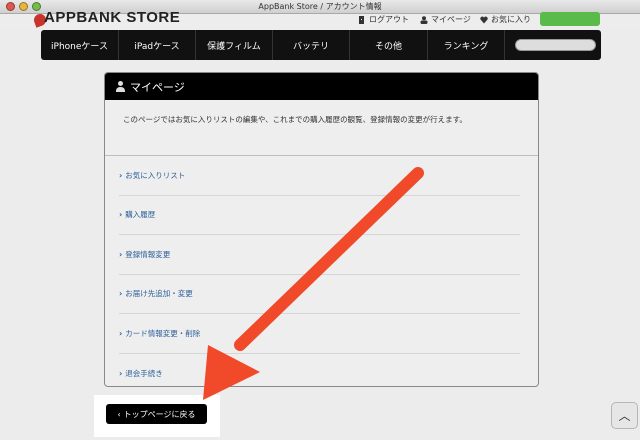 The image size is (640, 440). What do you see at coordinates (320, 19) in the screenshot?
I see `site-header: APPBANK STORE ログアウト マイページ お気に入り` at bounding box center [320, 19].